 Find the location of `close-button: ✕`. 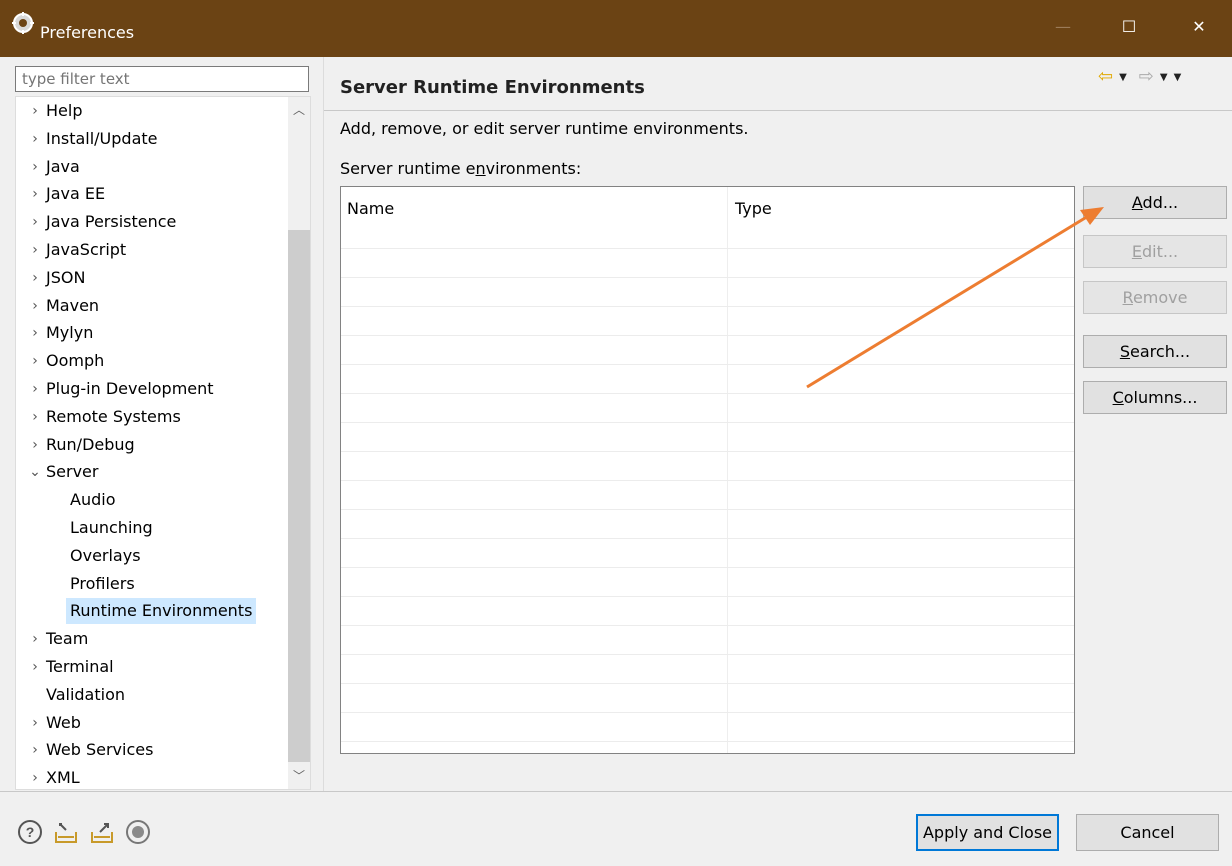

close-button: ✕ is located at coordinates (1199, 27).